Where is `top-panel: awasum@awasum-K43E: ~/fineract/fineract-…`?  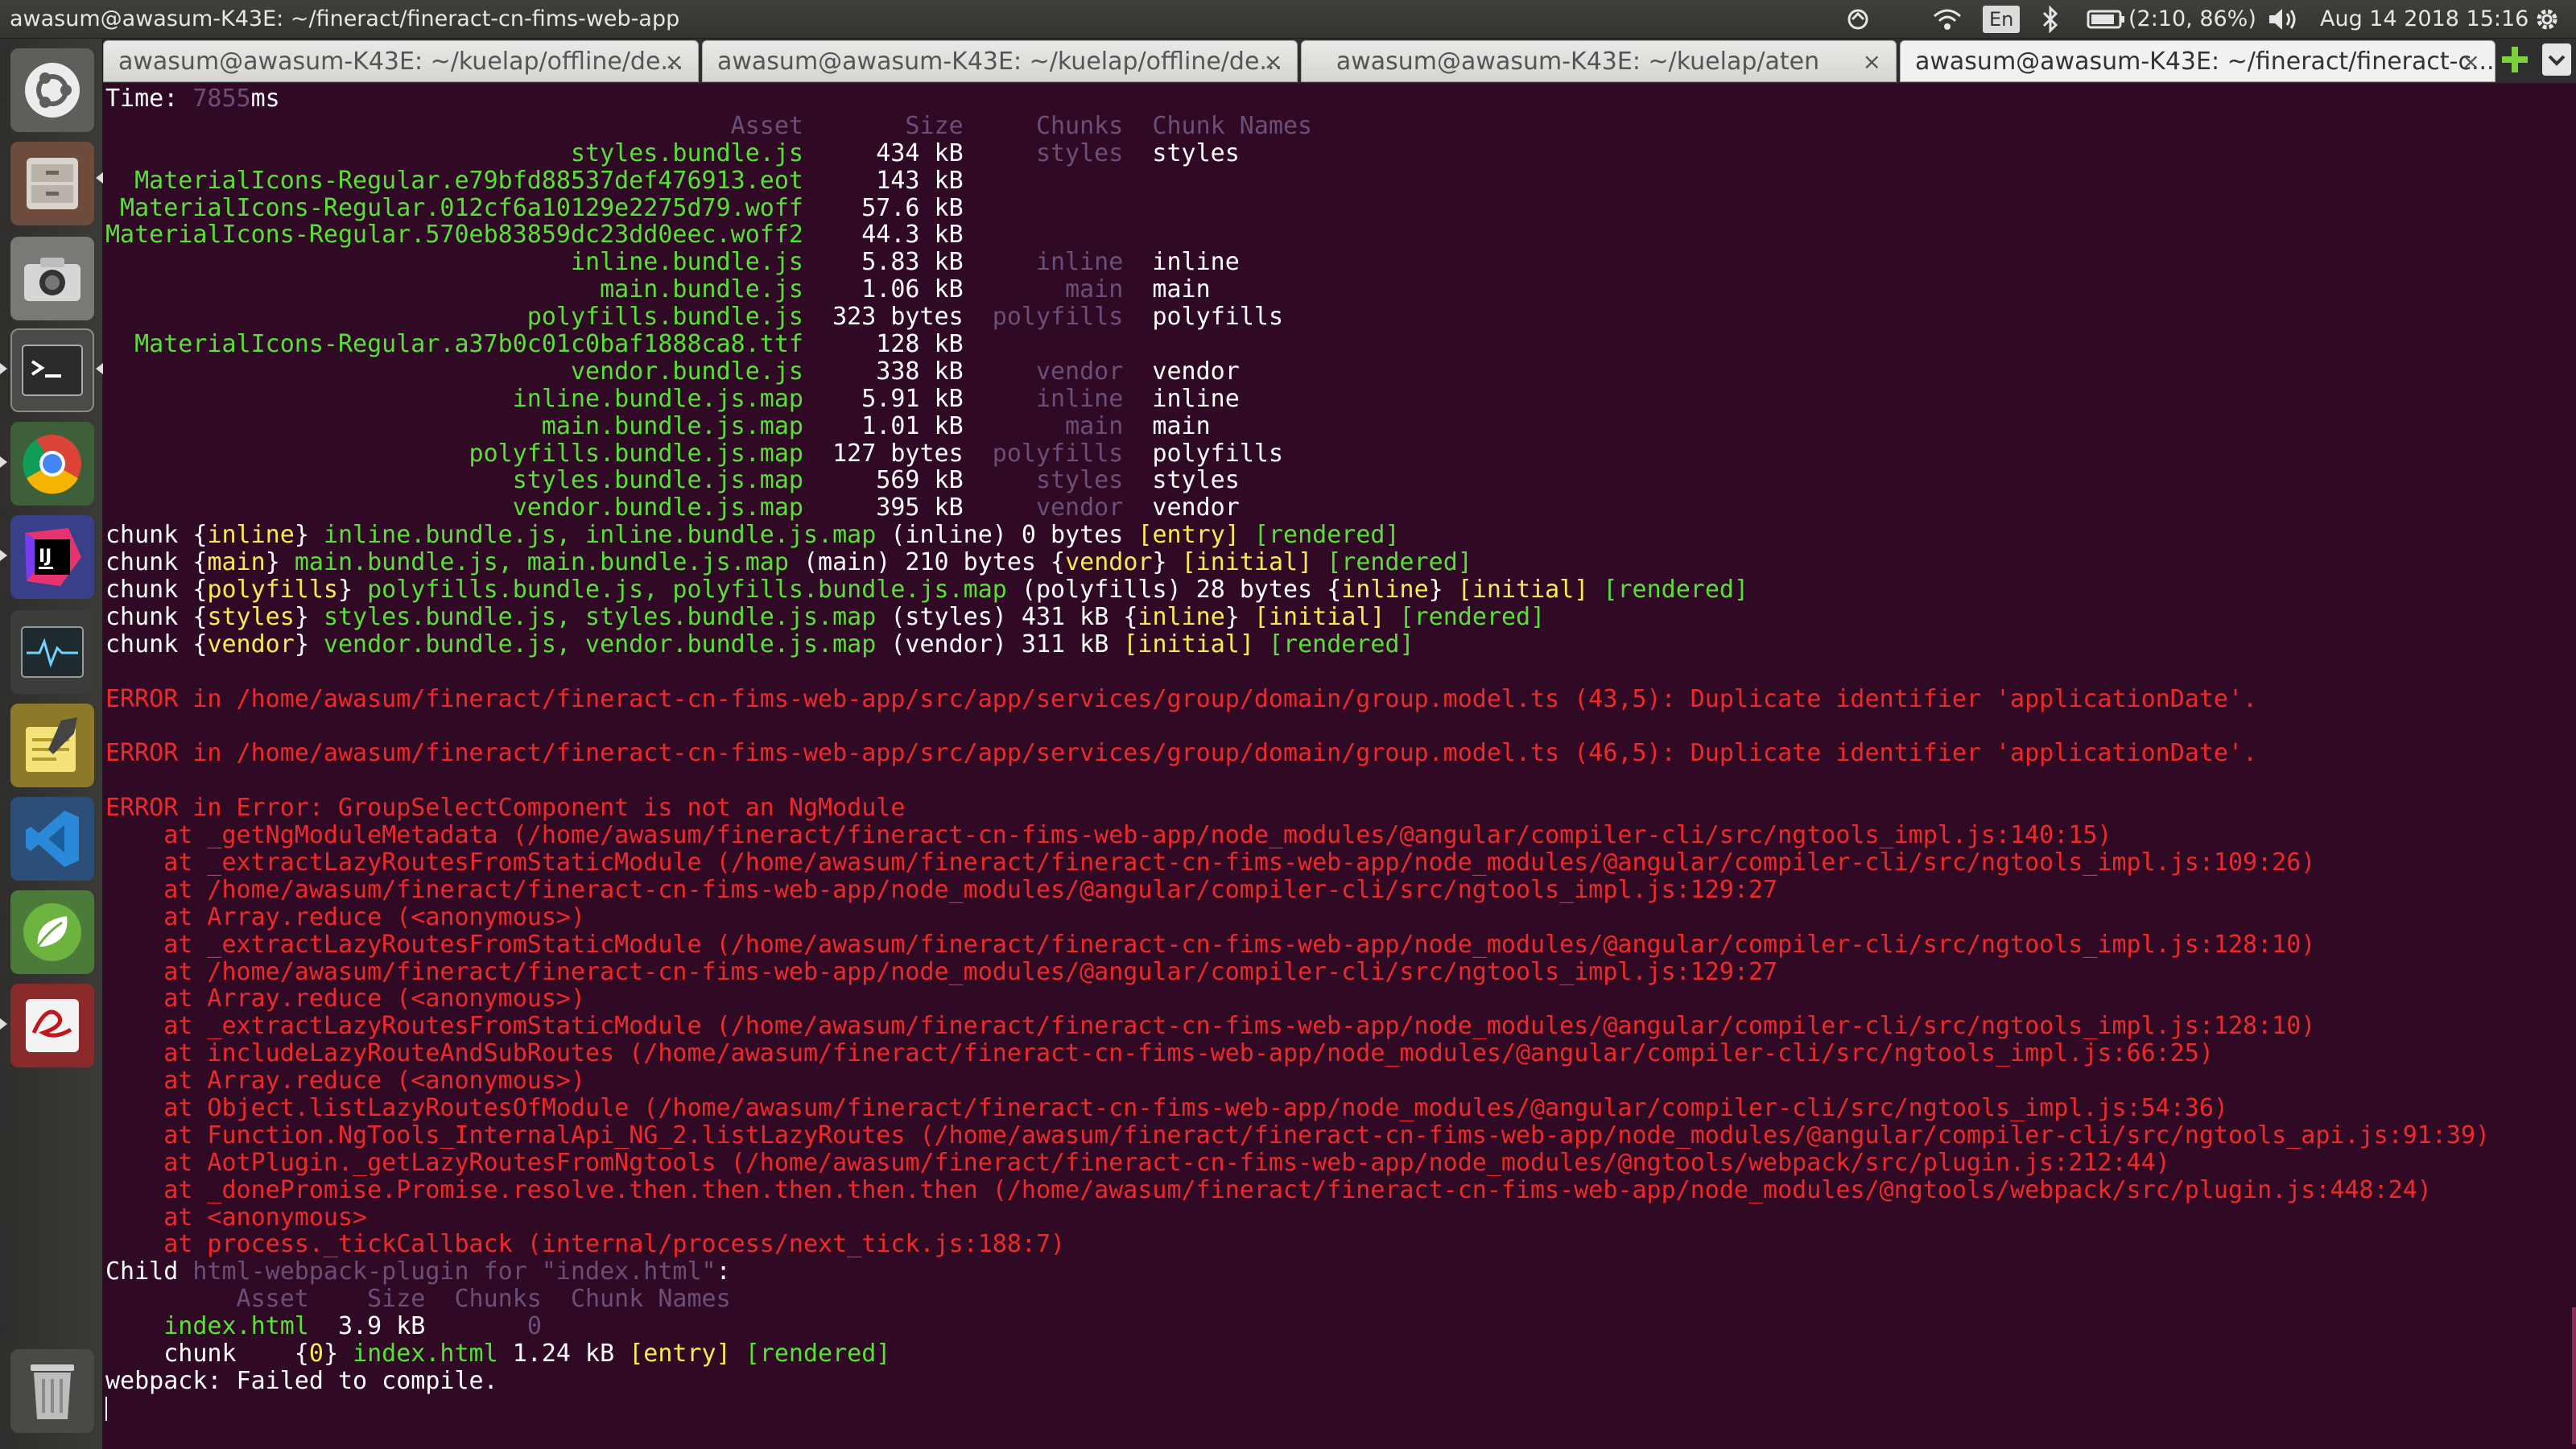 top-panel: awasum@awasum-K43E: ~/fineract/fineract-… is located at coordinates (1288, 19).